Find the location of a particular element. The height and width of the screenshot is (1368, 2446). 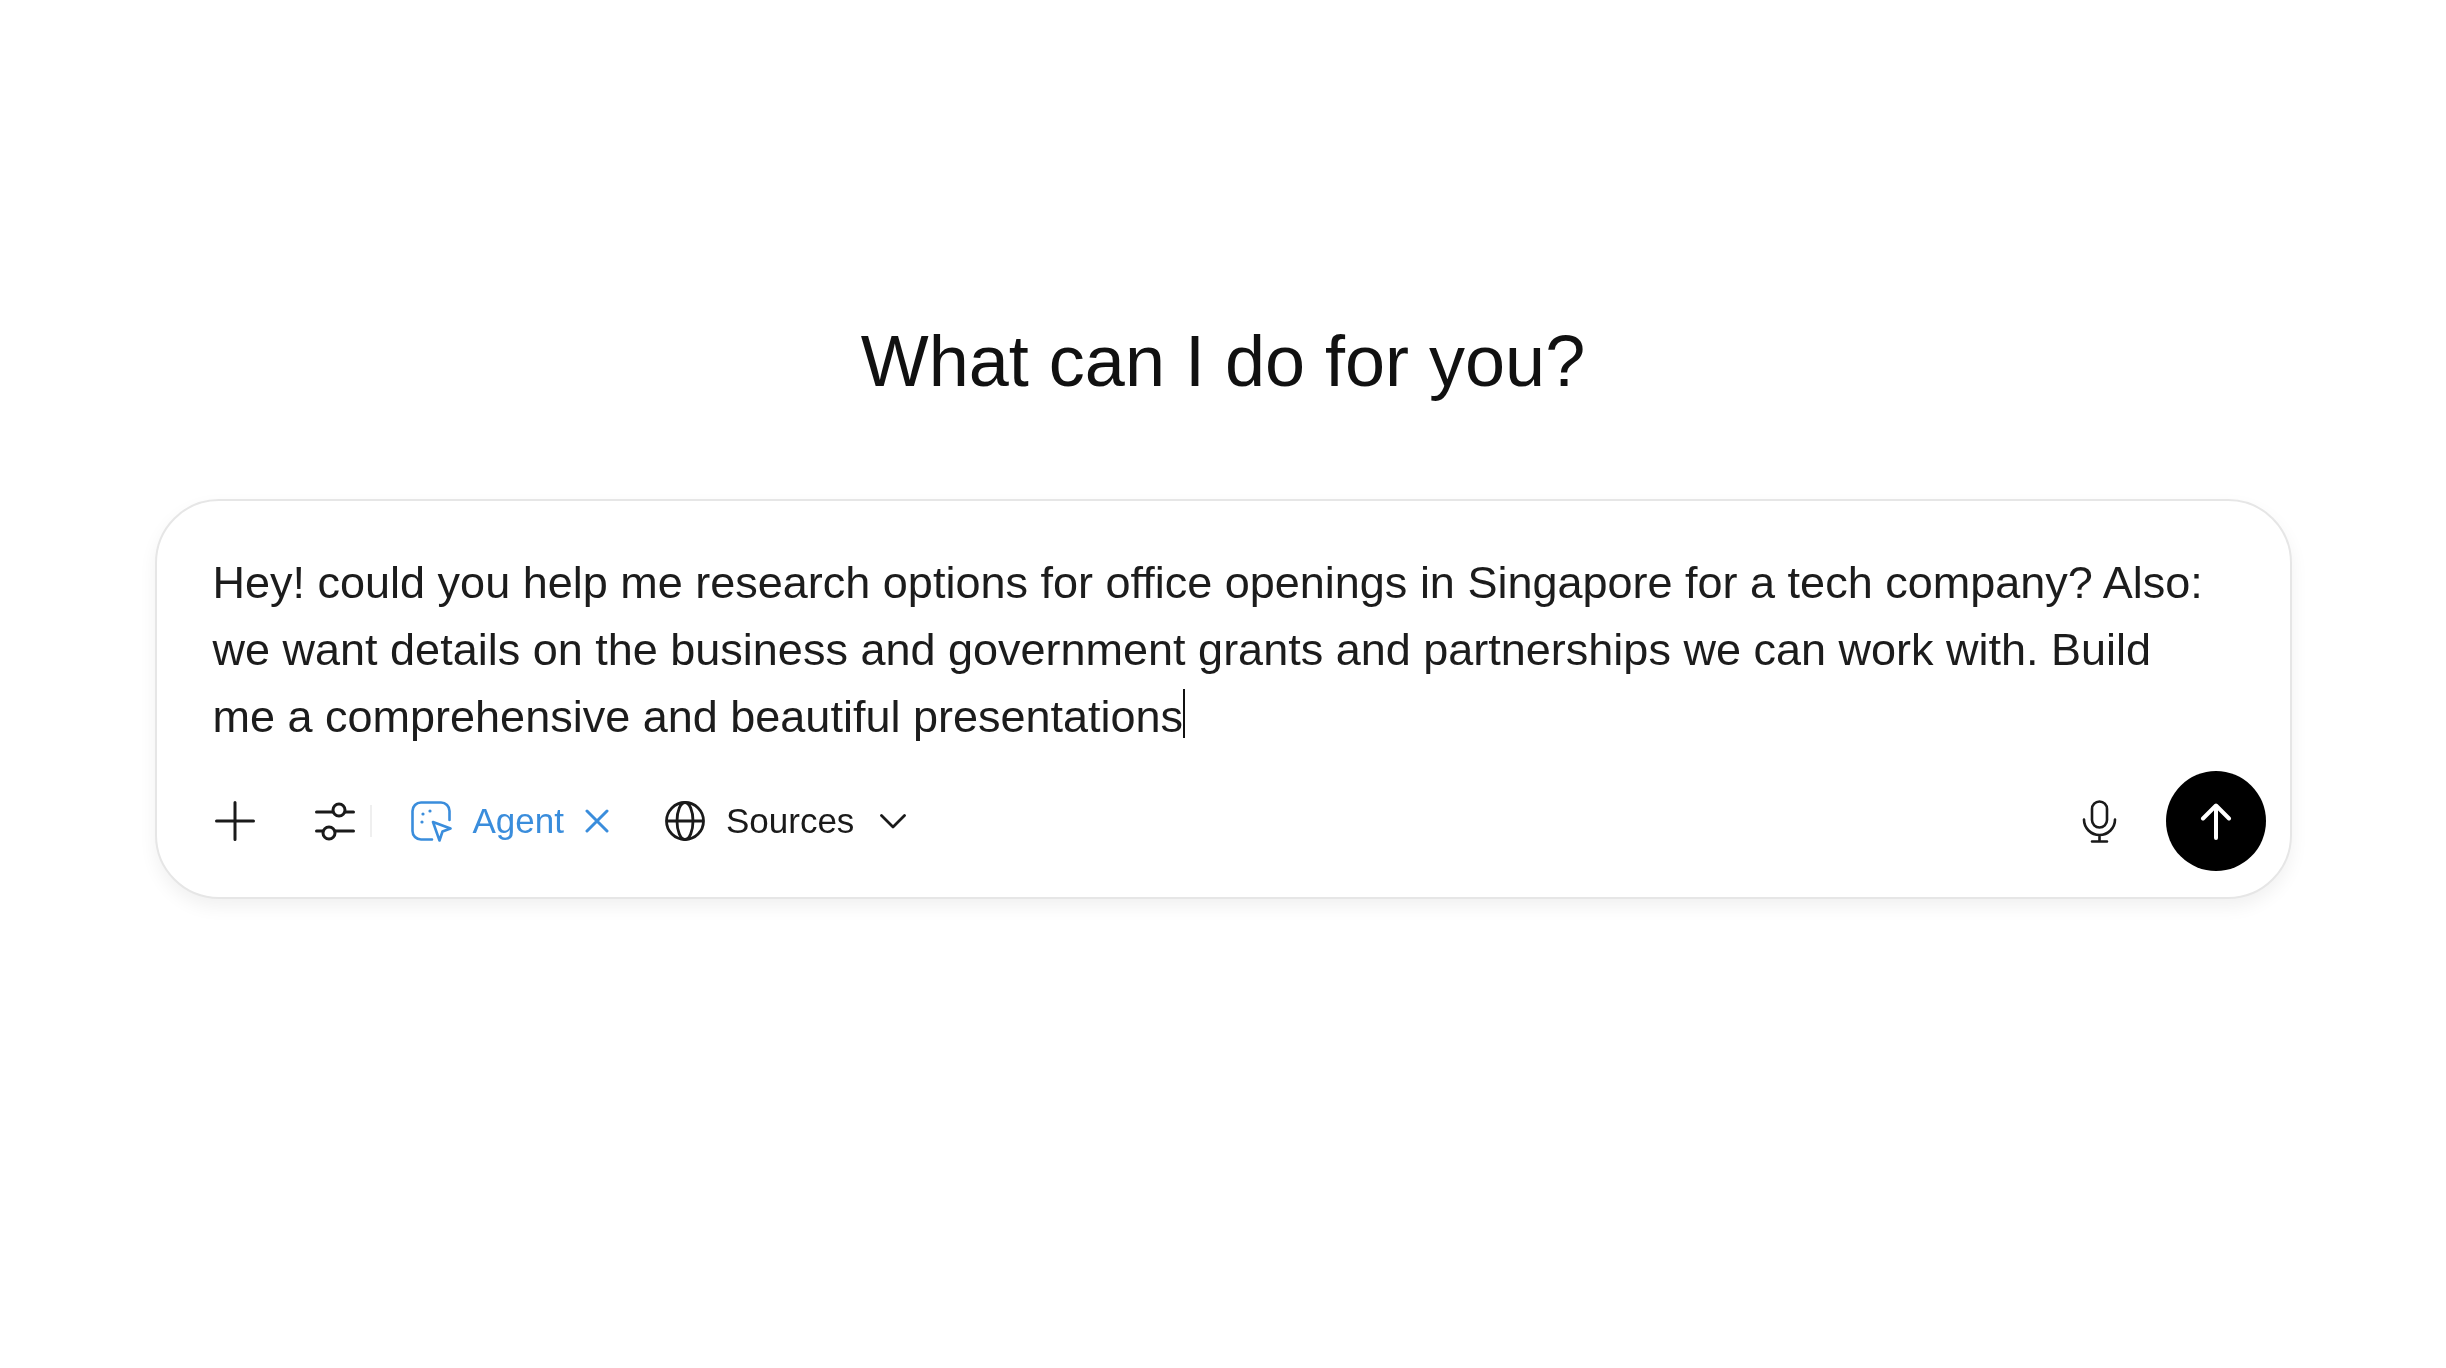

add-button is located at coordinates (234, 821).